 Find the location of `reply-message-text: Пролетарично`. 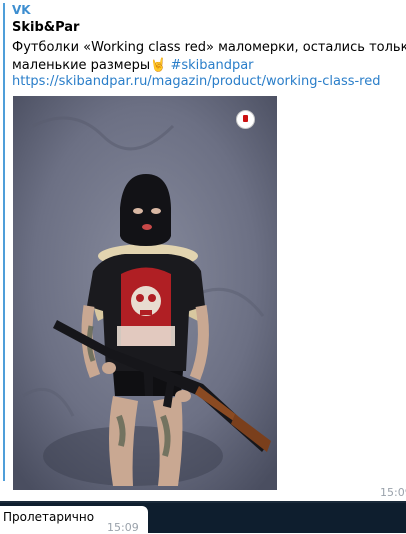

reply-message-text: Пролетарично is located at coordinates (49, 517).